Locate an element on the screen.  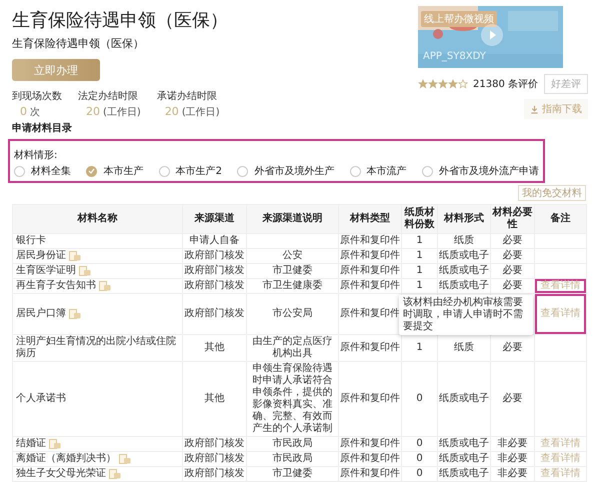
column-header: 材料名称 is located at coordinates (97, 219).